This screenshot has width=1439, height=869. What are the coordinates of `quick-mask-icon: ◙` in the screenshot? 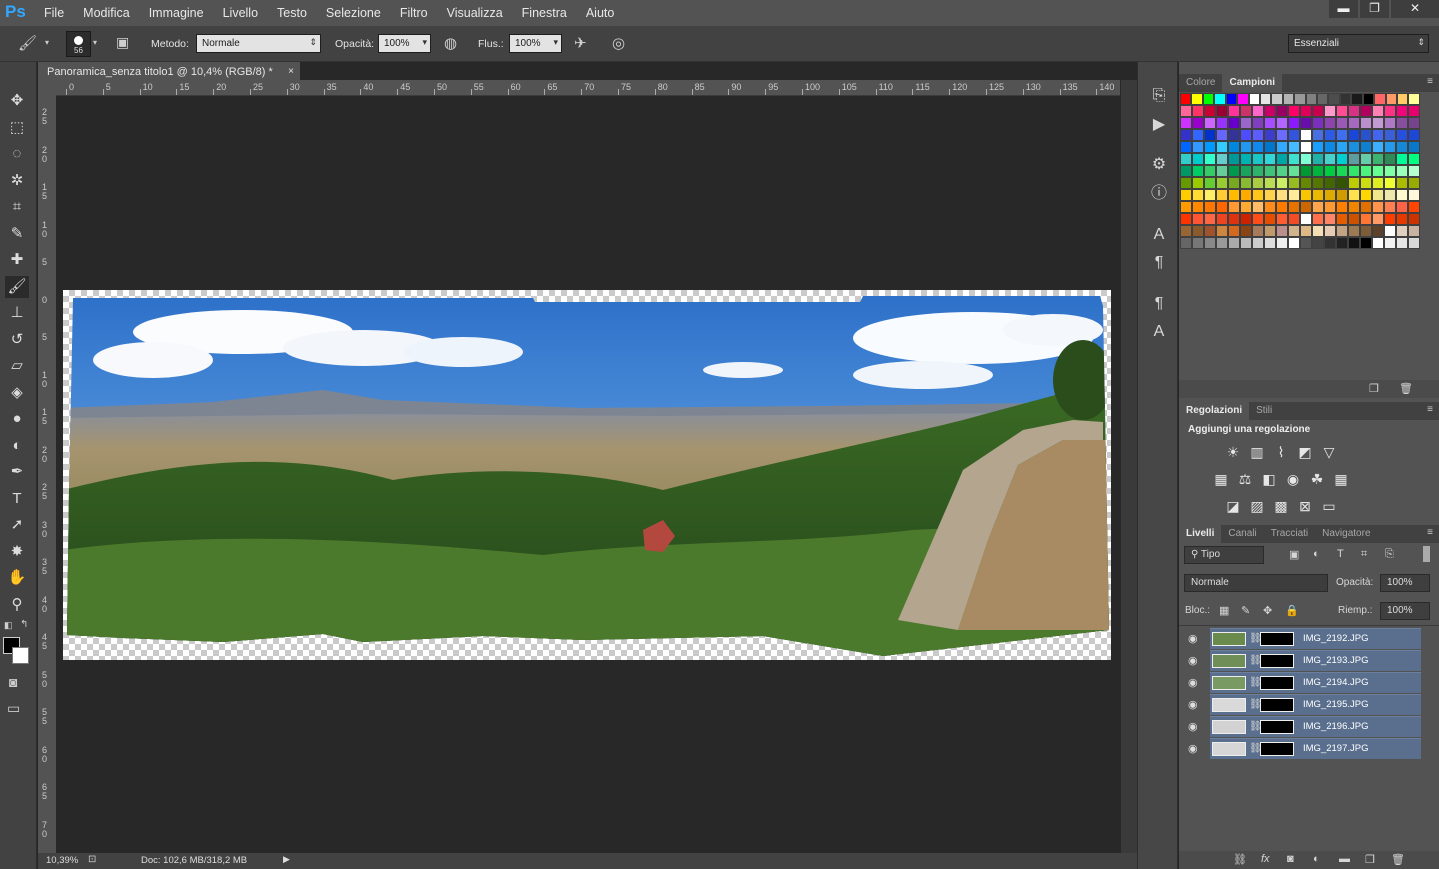 It's located at (13, 682).